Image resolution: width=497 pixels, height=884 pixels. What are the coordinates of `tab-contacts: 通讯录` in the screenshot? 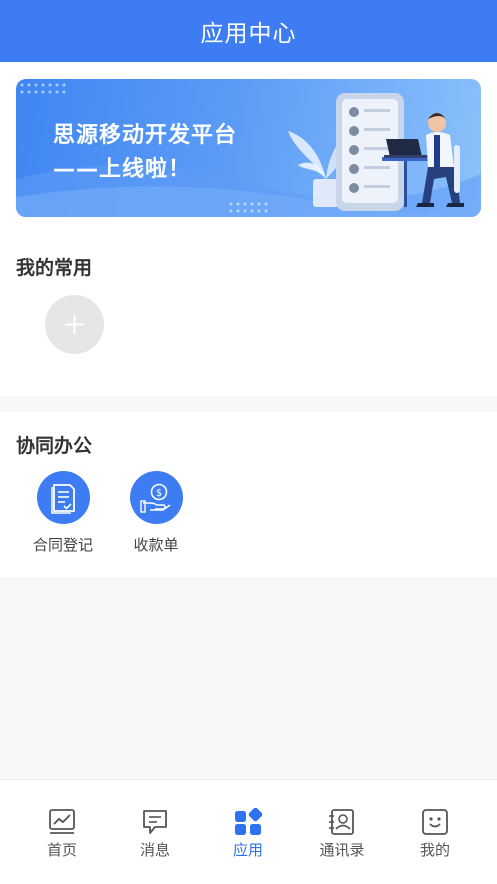 It's located at (342, 834).